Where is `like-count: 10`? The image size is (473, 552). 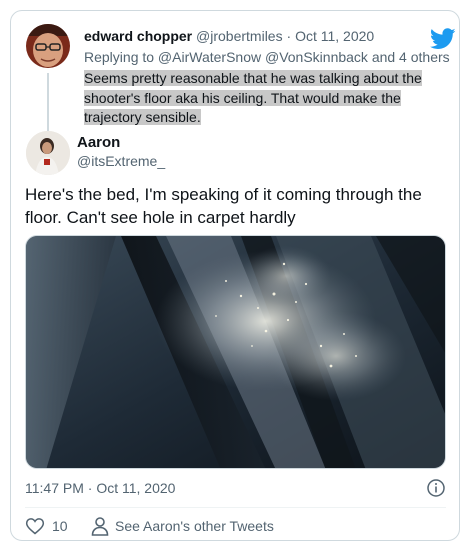 like-count: 10 is located at coordinates (60, 526).